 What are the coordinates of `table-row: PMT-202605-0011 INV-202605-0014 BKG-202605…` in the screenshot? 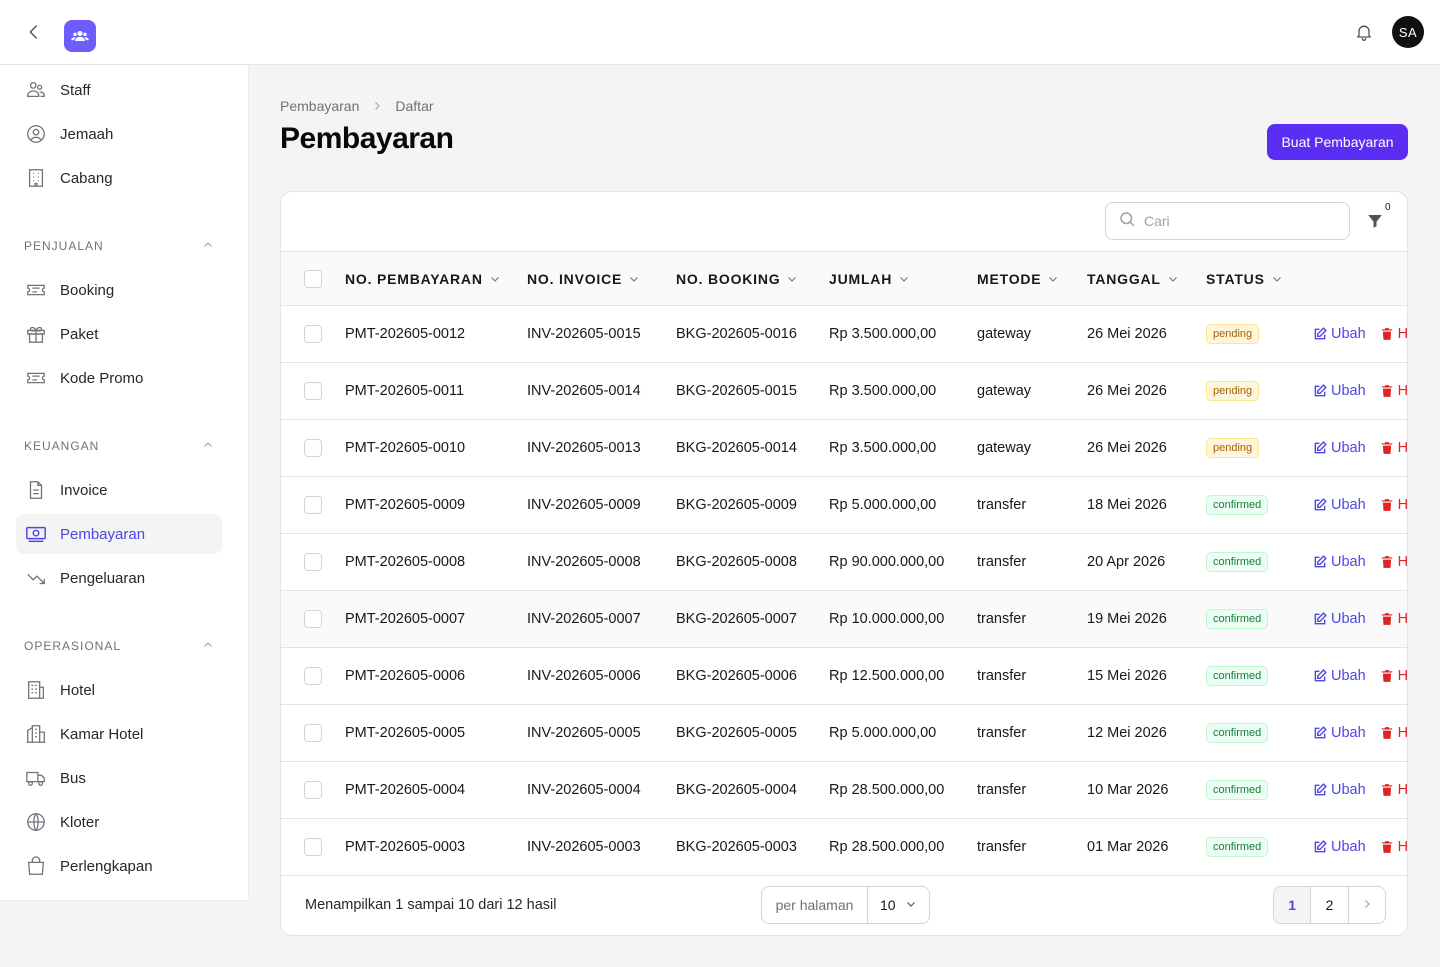 It's located at (844, 391).